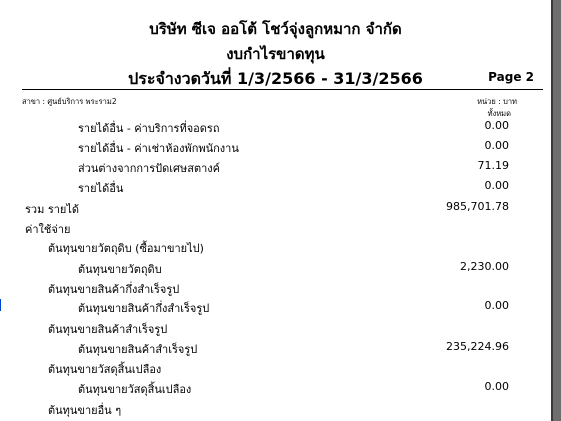 This screenshot has height=421, width=561. I want to click on report-row: ส่วนต่างจากการปัดเศษสตางค์ 71.19, so click(275, 169).